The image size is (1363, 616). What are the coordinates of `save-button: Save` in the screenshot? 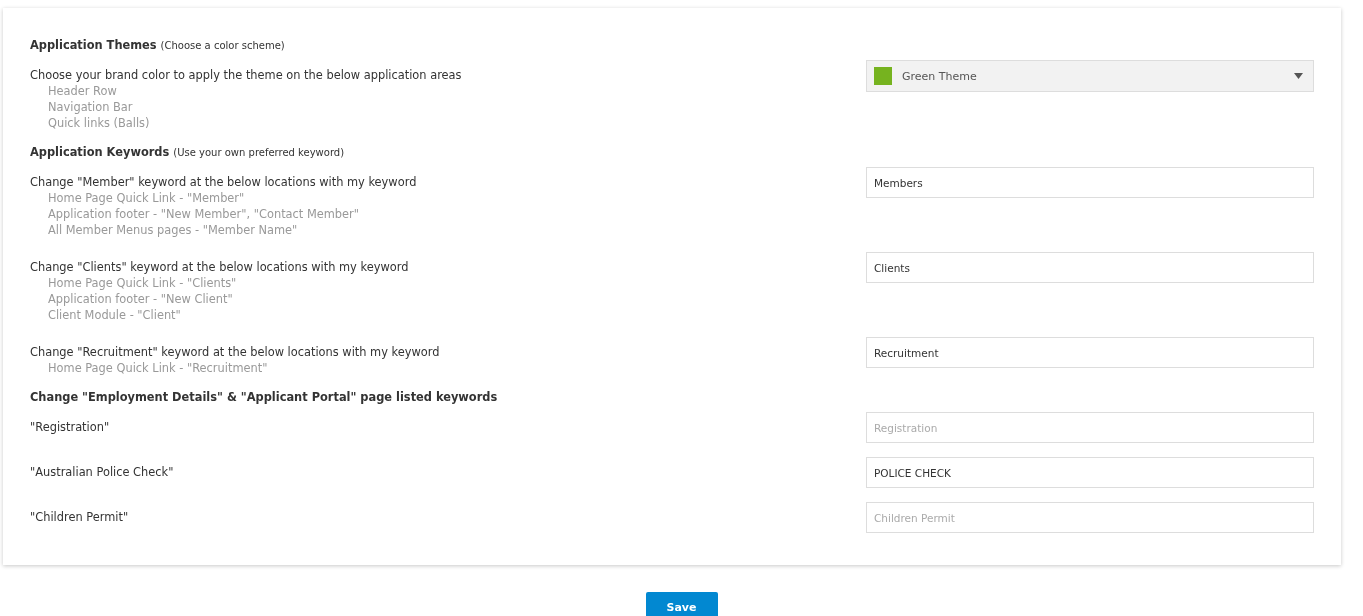 It's located at (681, 604).